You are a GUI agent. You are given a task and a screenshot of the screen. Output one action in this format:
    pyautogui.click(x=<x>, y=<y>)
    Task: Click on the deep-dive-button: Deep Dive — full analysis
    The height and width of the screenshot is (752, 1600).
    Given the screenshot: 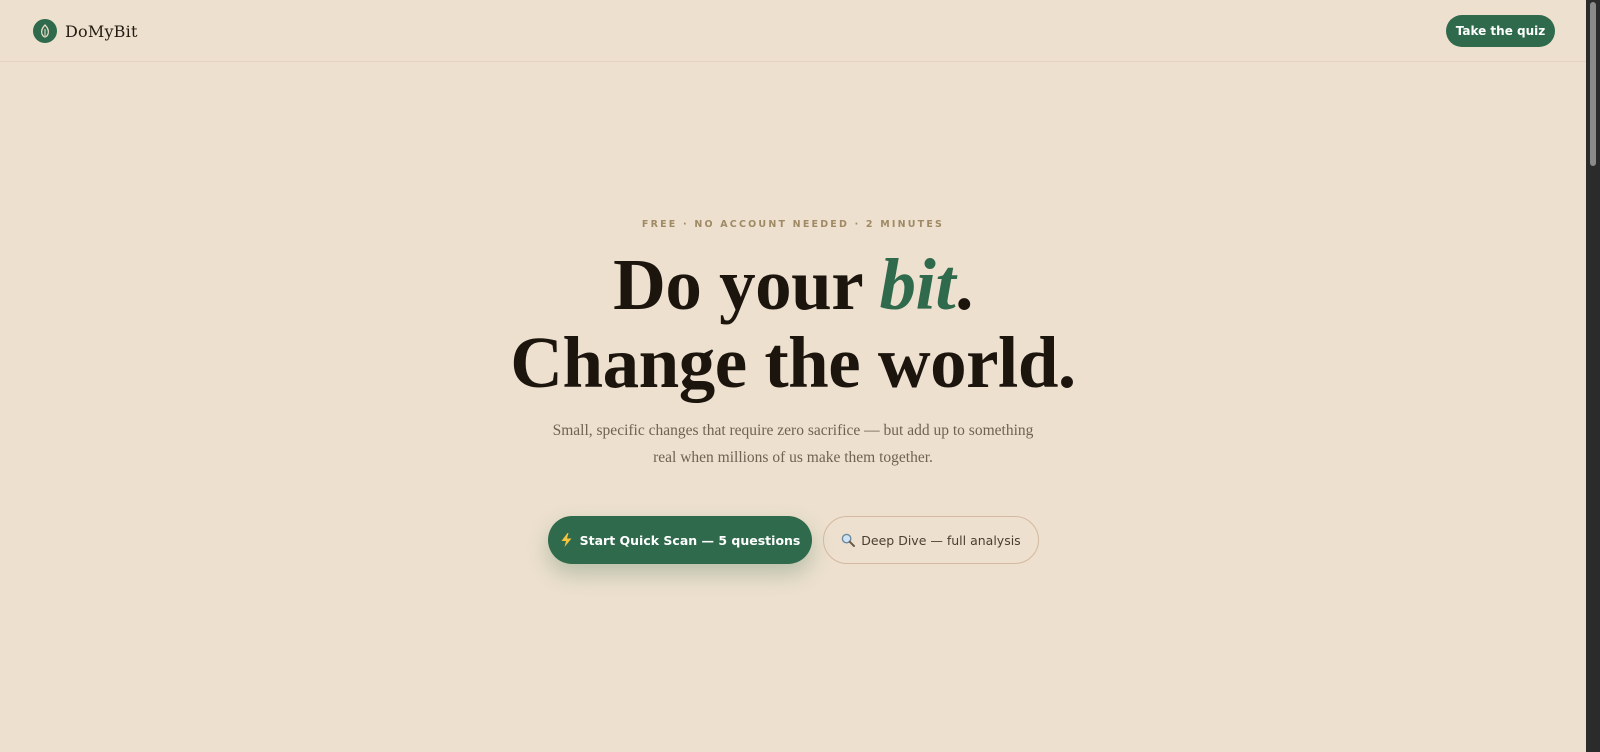 What is the action you would take?
    pyautogui.click(x=931, y=540)
    